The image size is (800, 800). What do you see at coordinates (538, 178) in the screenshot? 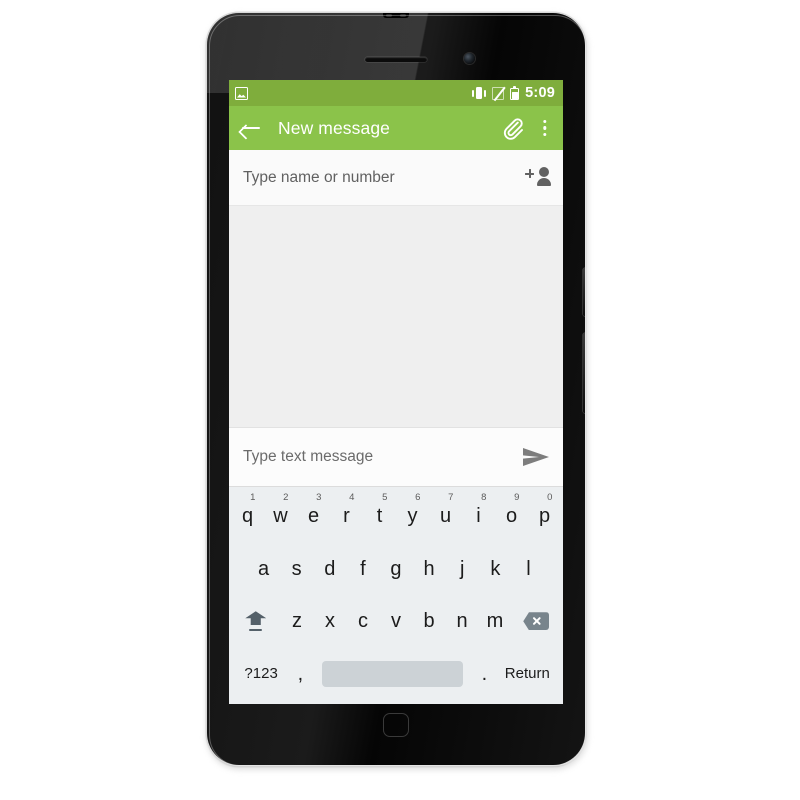
I see `add-person-icon` at bounding box center [538, 178].